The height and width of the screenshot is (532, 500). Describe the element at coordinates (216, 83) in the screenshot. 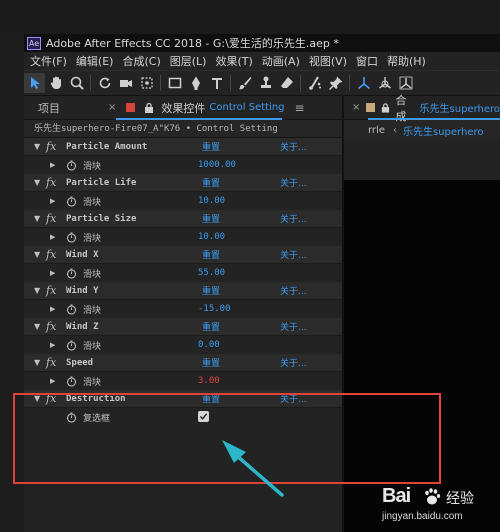

I see `text-tool-icon` at that location.